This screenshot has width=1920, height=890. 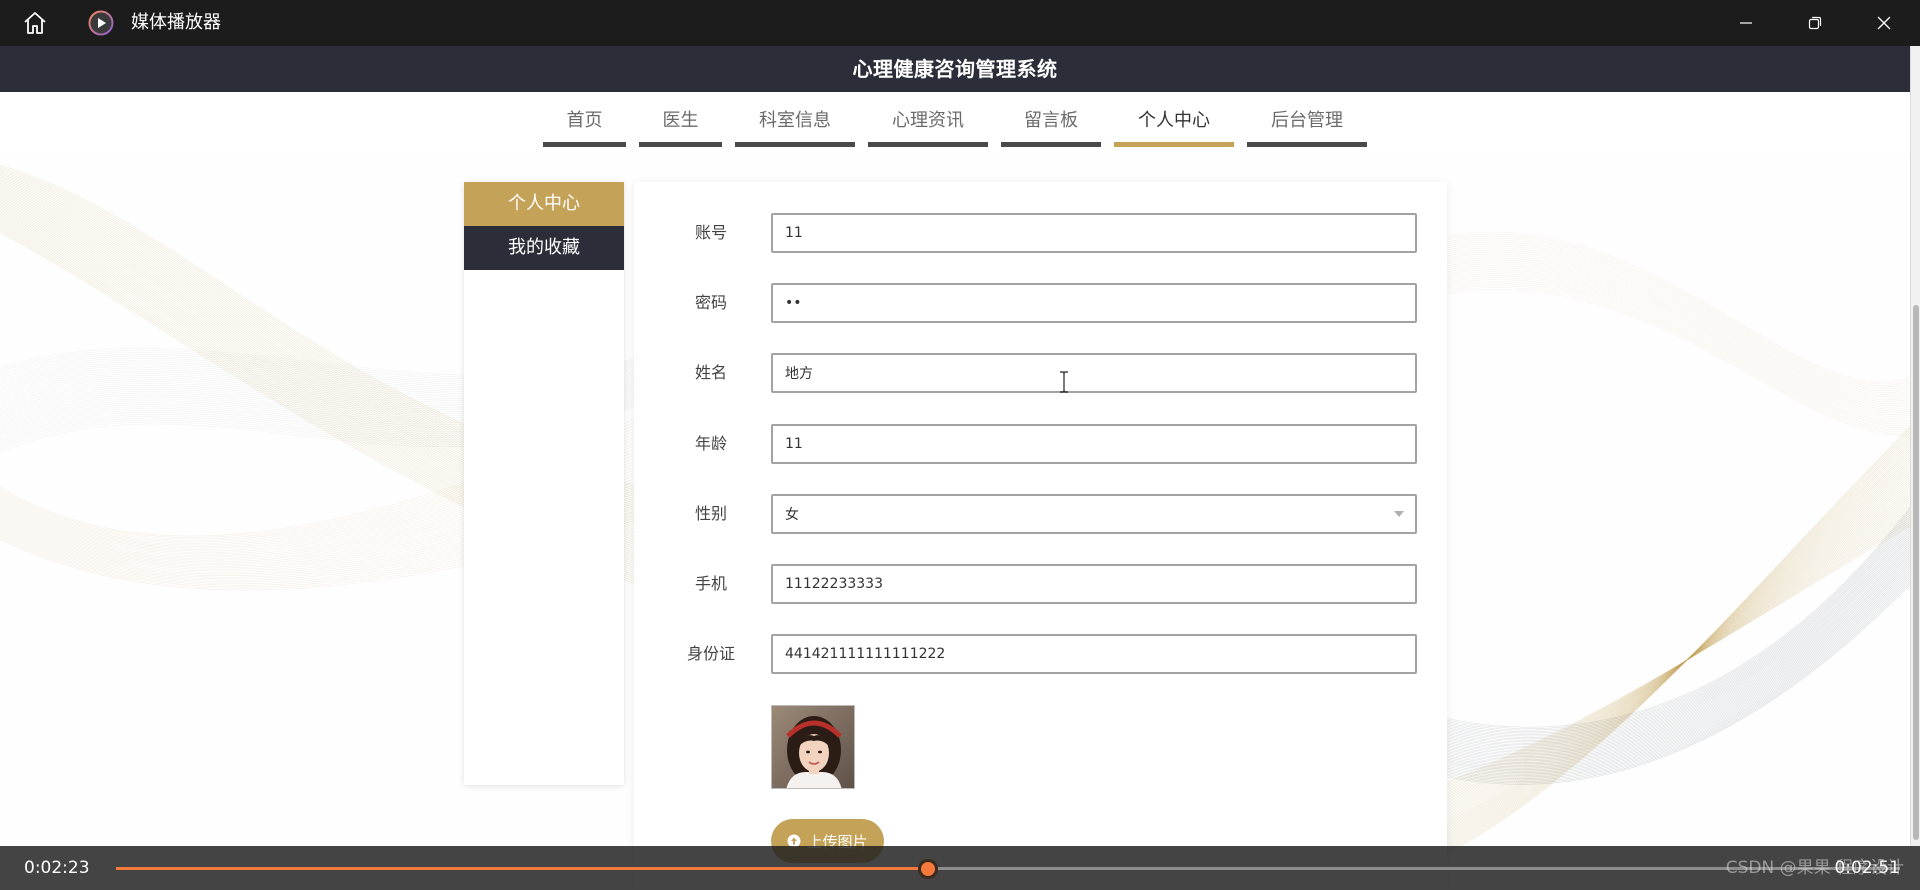 I want to click on site-title: 心理健康咨询管理系统, so click(x=955, y=69).